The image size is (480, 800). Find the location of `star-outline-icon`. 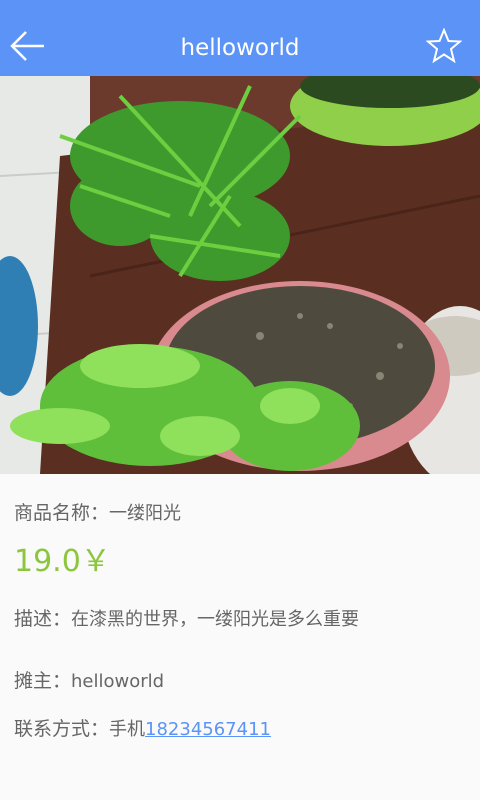

star-outline-icon is located at coordinates (444, 46).